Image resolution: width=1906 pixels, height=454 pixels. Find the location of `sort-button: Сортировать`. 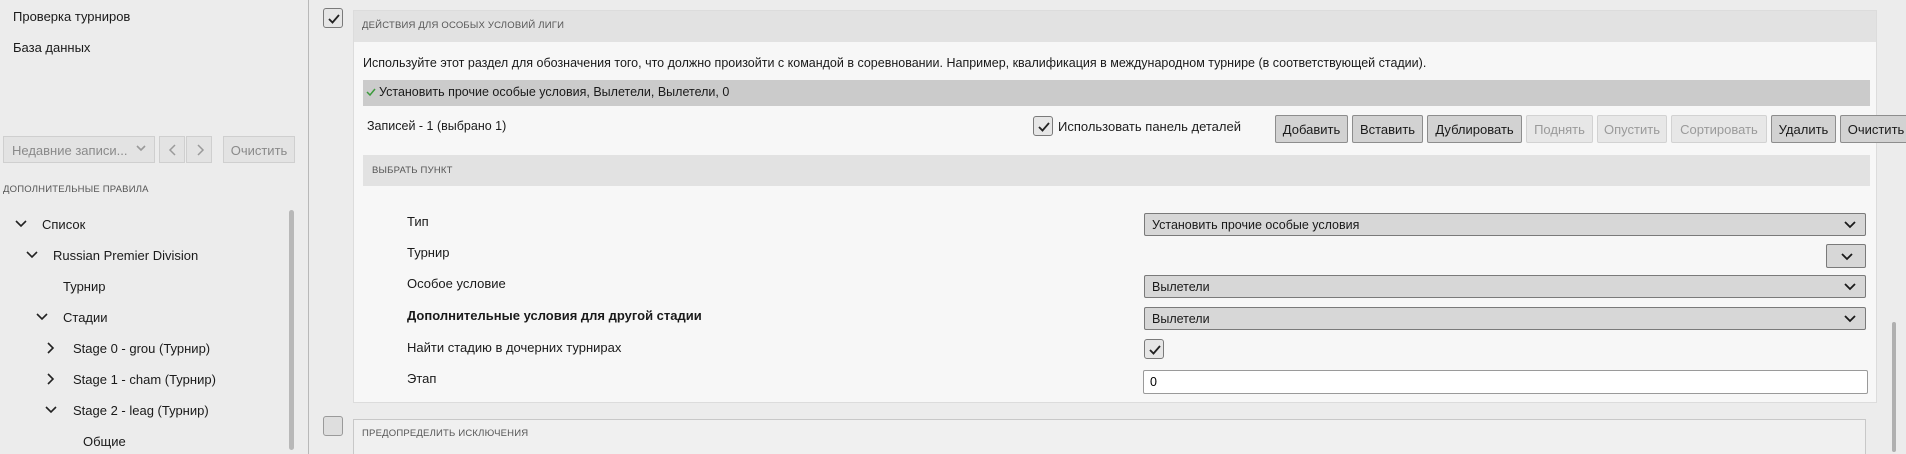

sort-button: Сортировать is located at coordinates (1719, 129).